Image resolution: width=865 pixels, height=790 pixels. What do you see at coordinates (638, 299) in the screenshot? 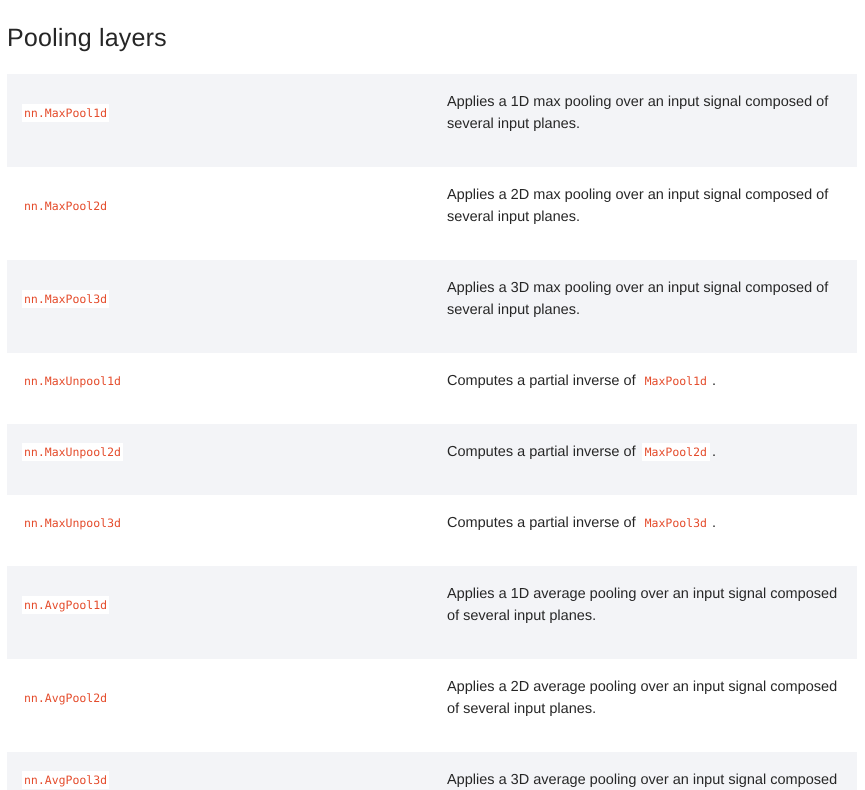
I see `description-text: Applies a 3D max pooling over an input signal composed of several input planes.` at bounding box center [638, 299].